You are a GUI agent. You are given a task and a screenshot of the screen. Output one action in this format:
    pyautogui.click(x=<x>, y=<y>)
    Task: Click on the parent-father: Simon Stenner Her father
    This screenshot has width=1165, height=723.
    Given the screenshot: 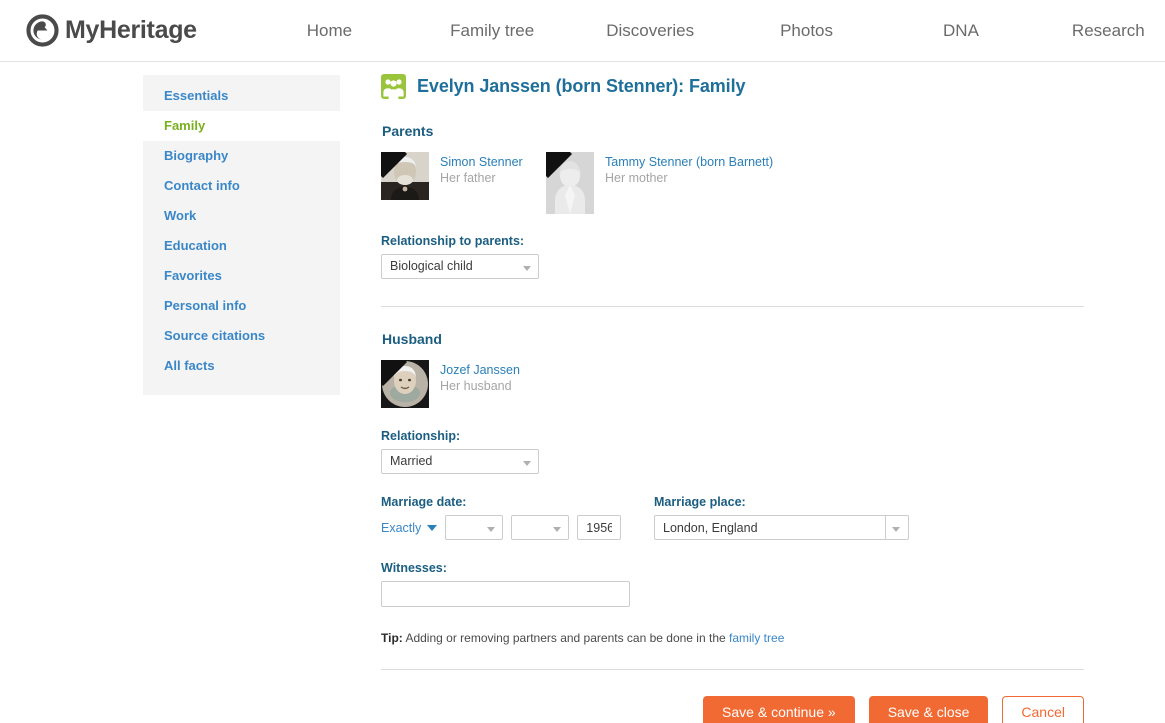 What is the action you would take?
    pyautogui.click(x=463, y=183)
    